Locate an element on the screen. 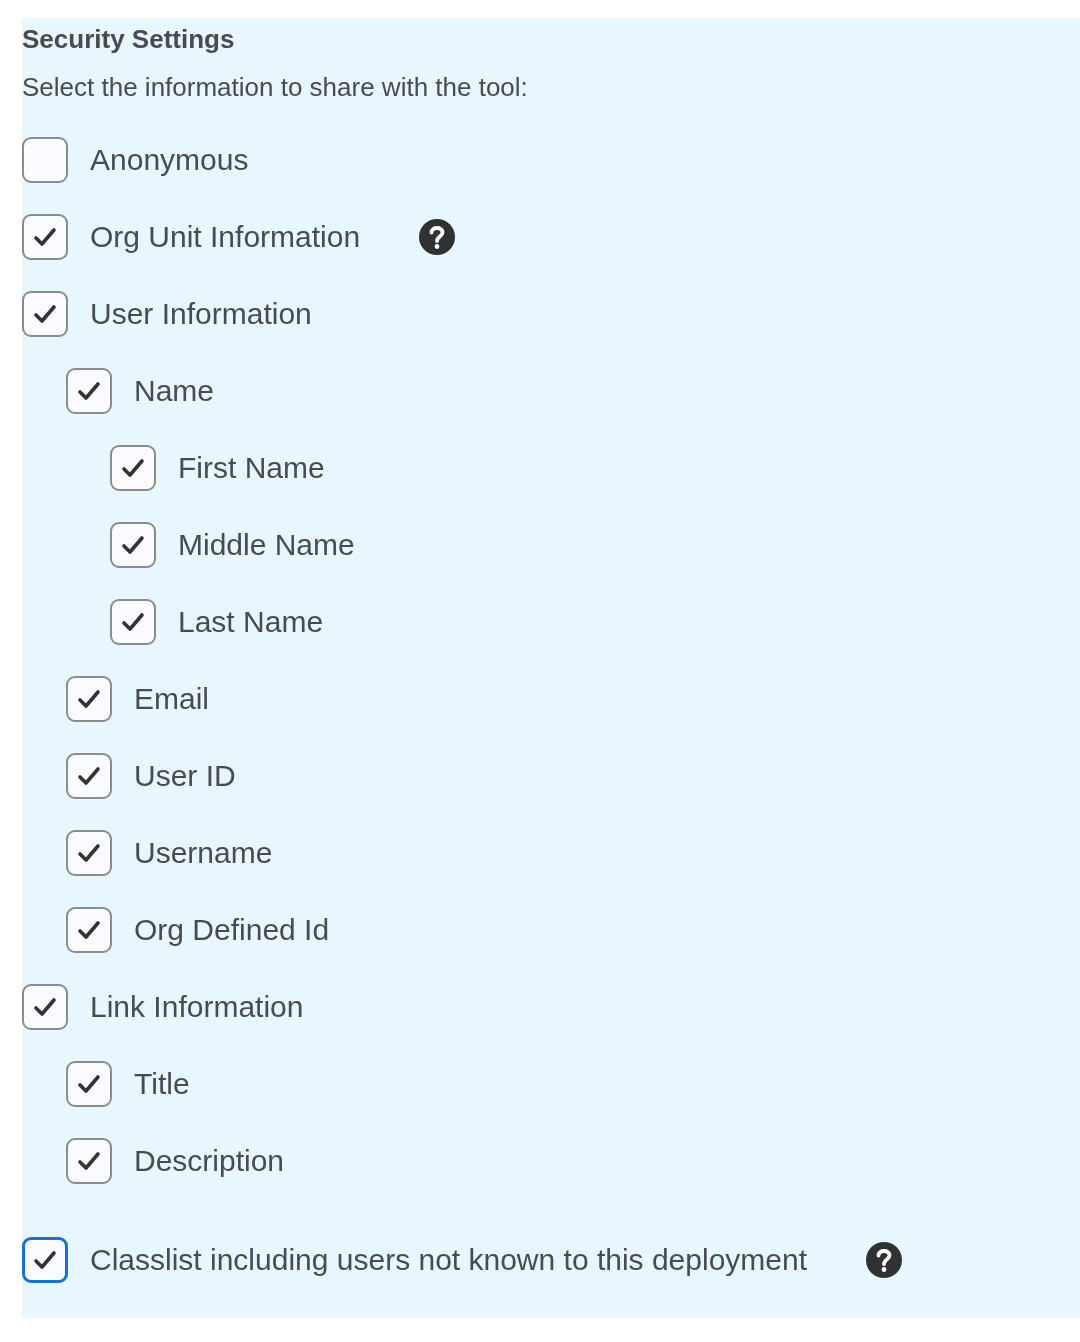  checkbox-label: Org Defined Id is located at coordinates (232, 929).